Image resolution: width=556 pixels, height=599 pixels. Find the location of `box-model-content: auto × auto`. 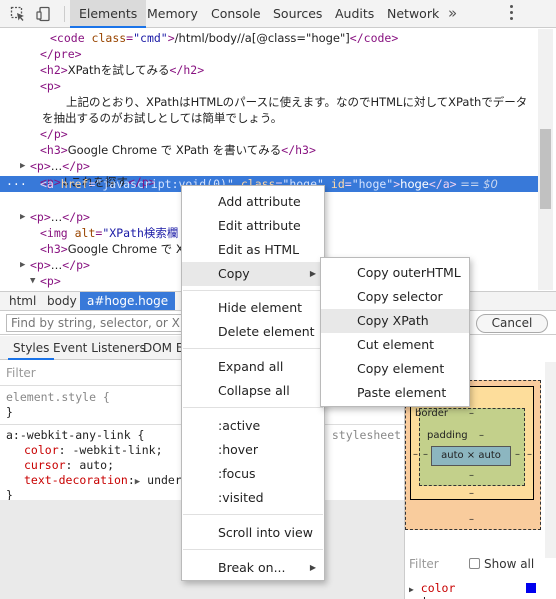

box-model-content: auto × auto is located at coordinates (471, 456).